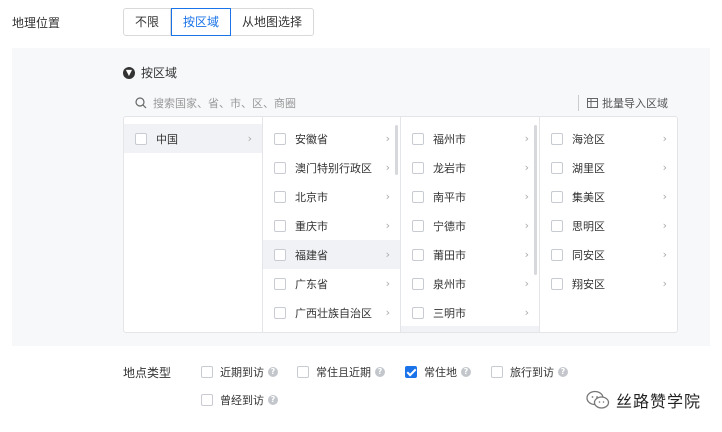 The height and width of the screenshot is (432, 722). I want to click on tab-select-from-map: 从地图选择, so click(272, 22).